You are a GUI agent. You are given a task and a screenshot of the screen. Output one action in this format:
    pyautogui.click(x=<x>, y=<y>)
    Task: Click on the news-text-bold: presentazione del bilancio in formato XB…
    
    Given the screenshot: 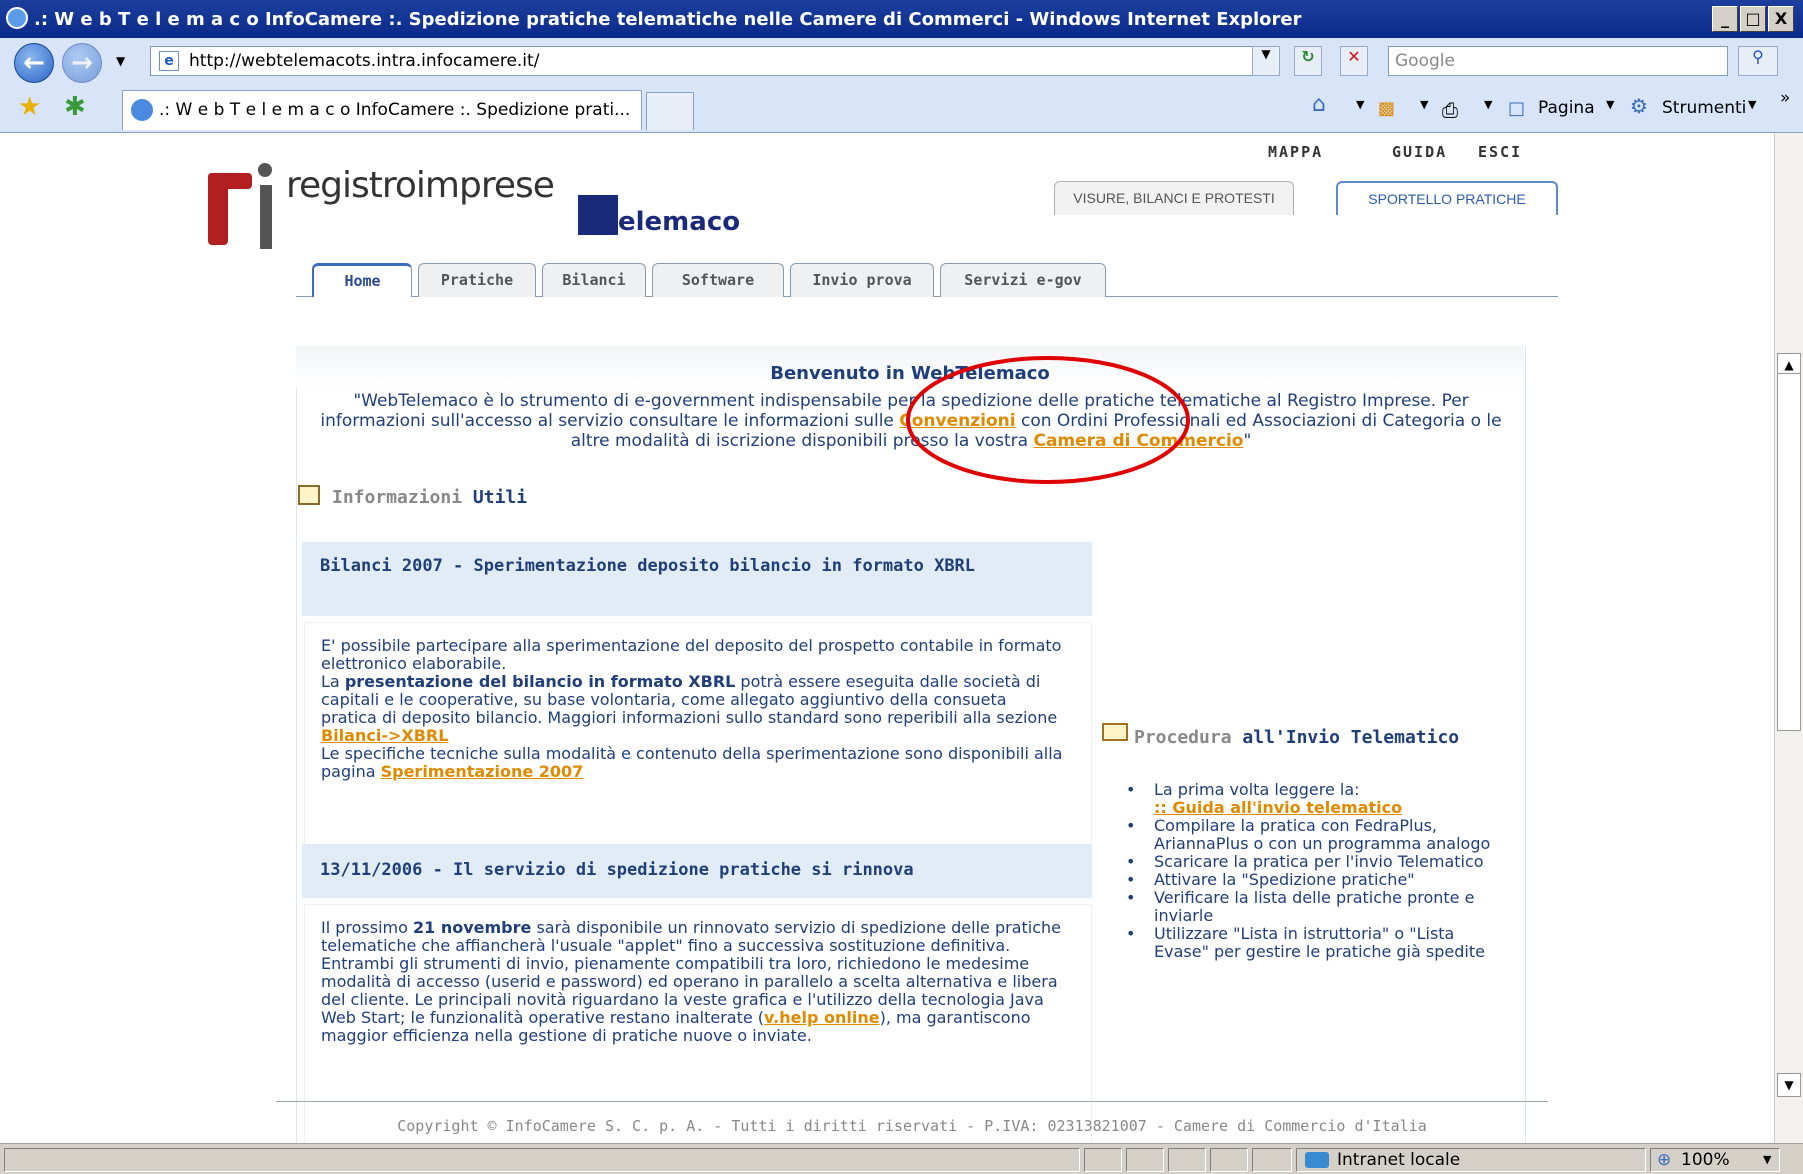 What is the action you would take?
    pyautogui.click(x=540, y=681)
    